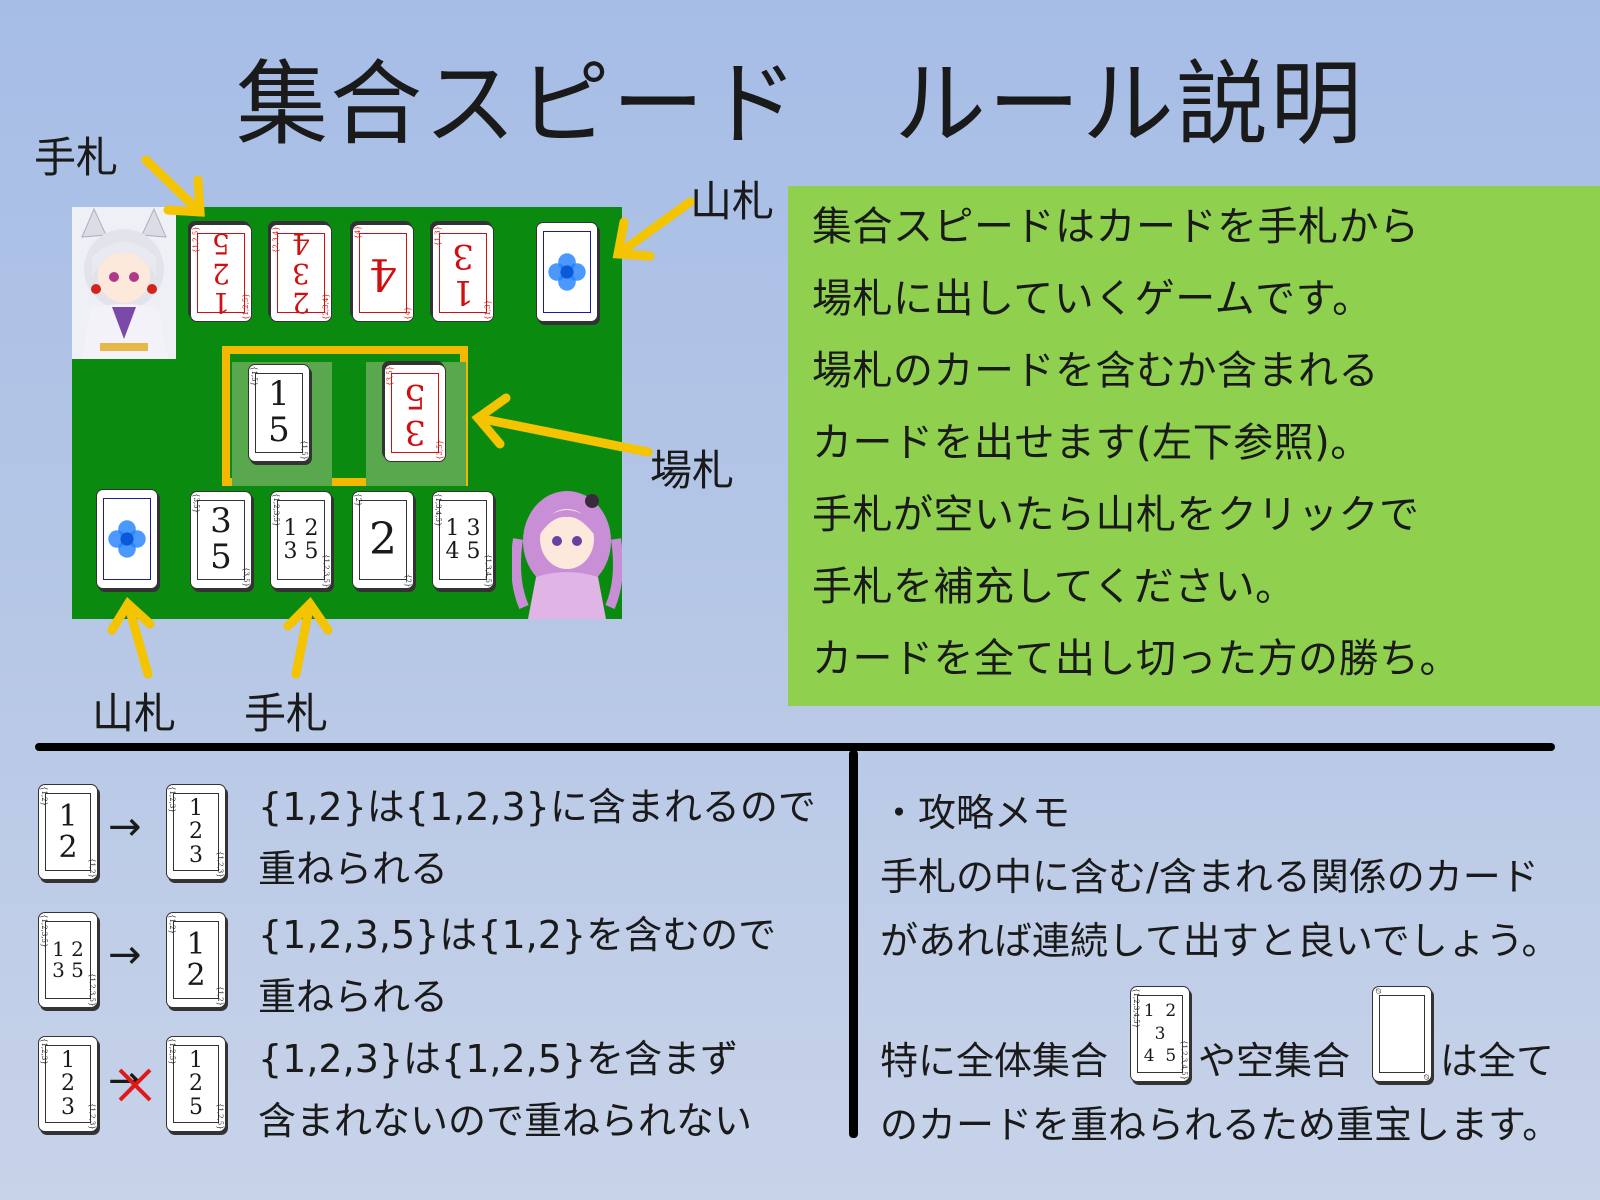 This screenshot has width=1600, height=1200. I want to click on example-text: {1,2,3,5}は{1,2}を含むので, so click(517, 935).